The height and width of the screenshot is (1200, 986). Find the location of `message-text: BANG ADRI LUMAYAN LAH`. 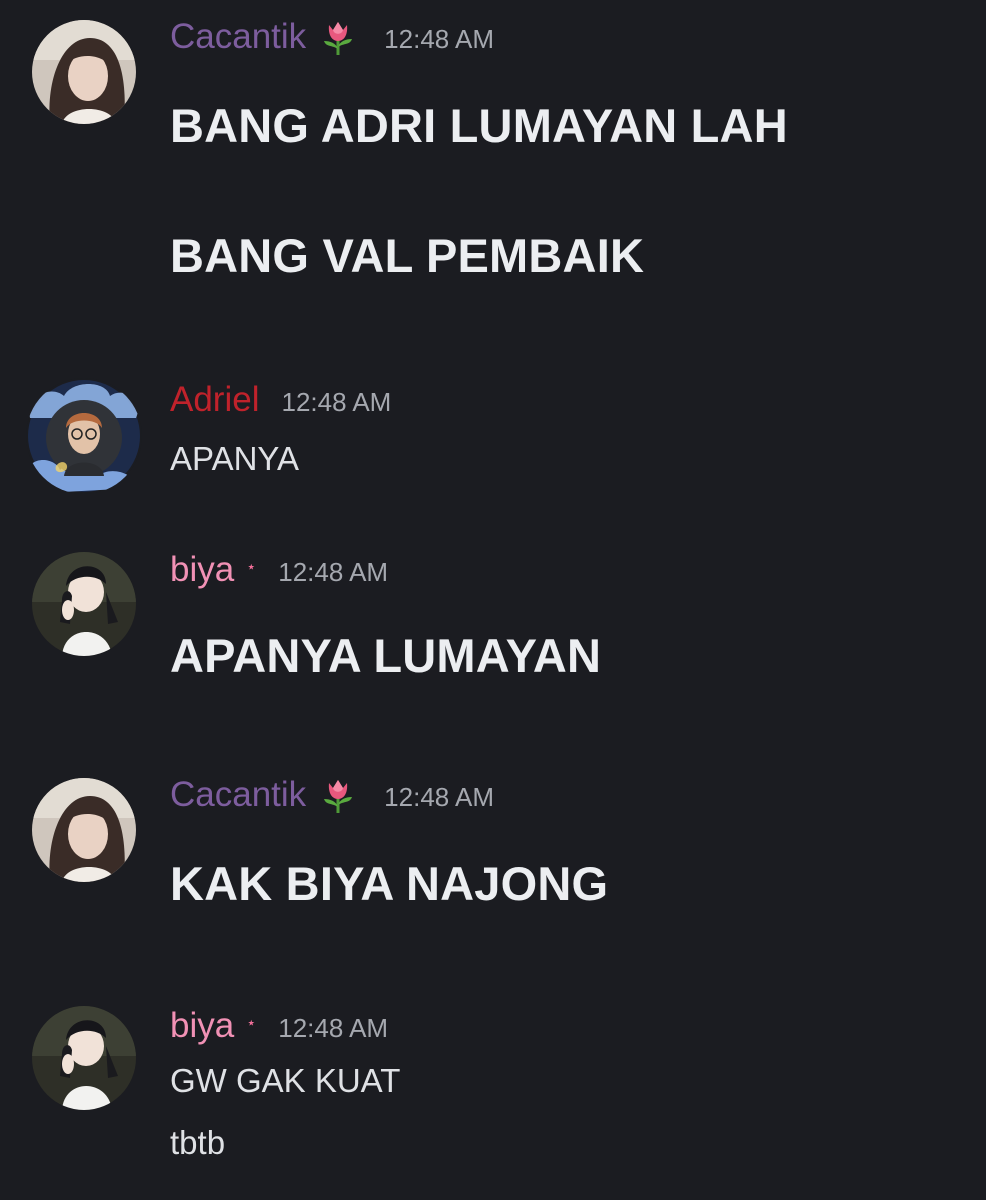

message-text: BANG ADRI LUMAYAN LAH is located at coordinates (479, 125).